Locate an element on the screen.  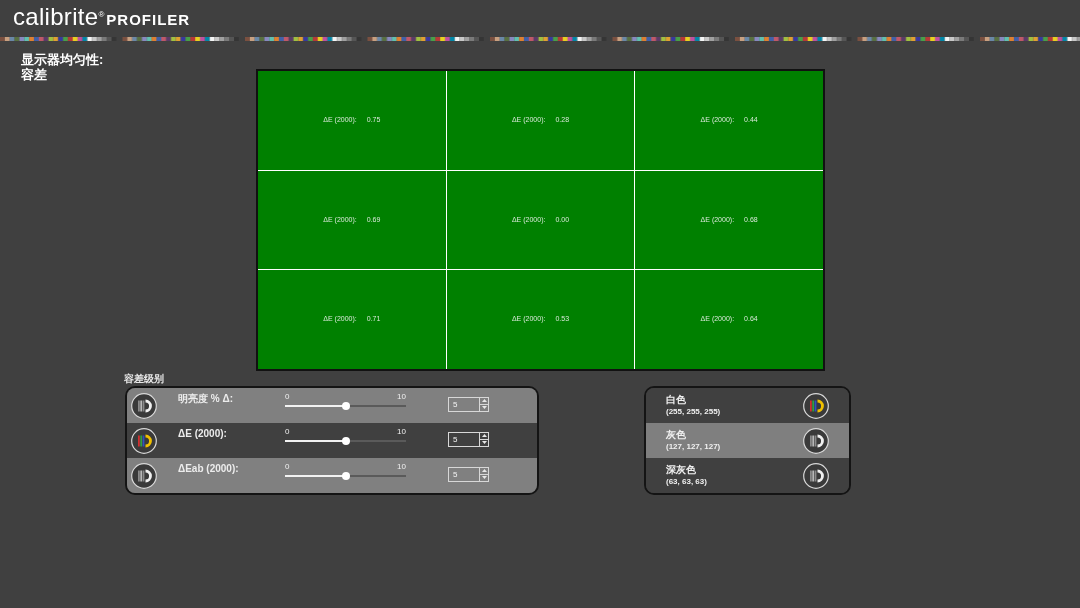
setting-label: 明亮度 % Δ: is located at coordinates (206, 399).